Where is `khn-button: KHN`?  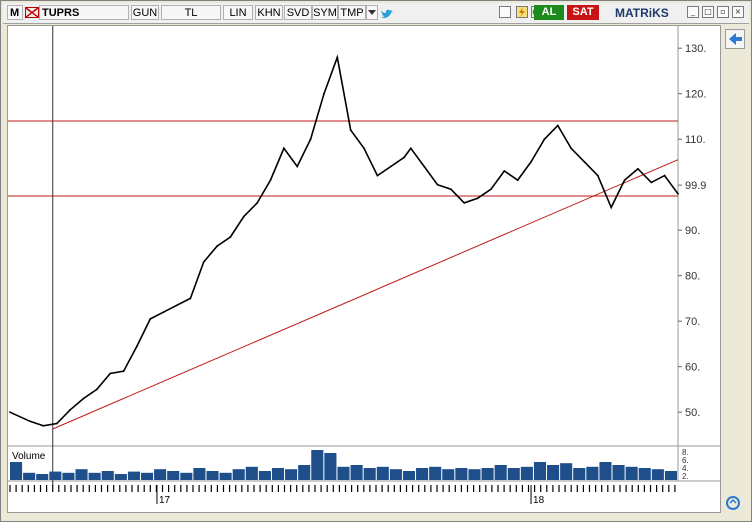 khn-button: KHN is located at coordinates (269, 12).